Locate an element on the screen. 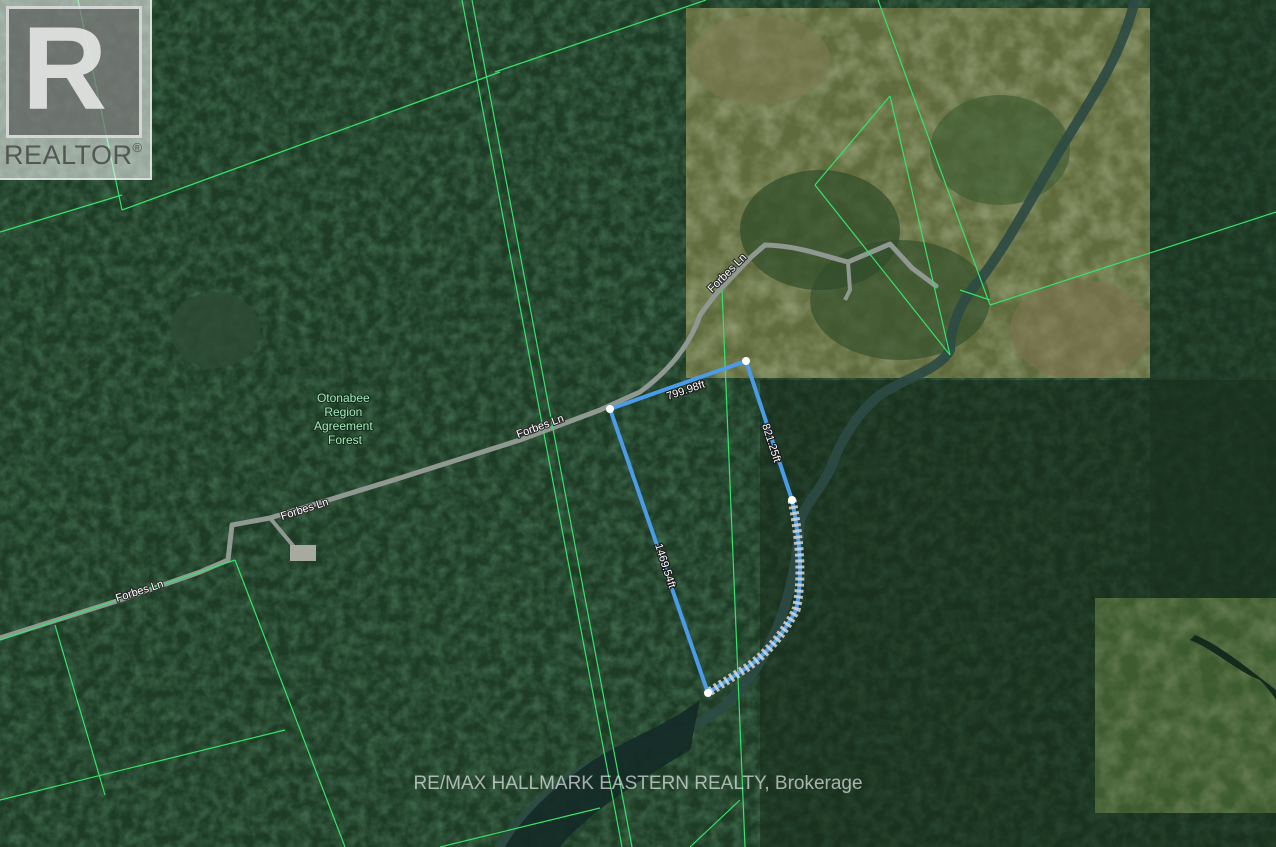 This screenshot has height=847, width=1276. realtor-logo-icon: R REALTOR® is located at coordinates (76, 90).